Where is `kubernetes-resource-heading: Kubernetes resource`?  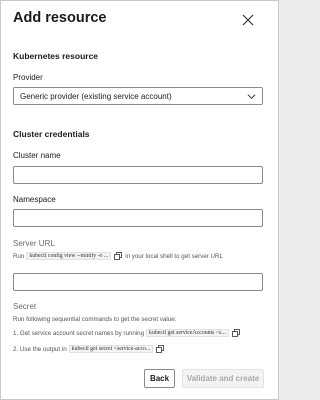 kubernetes-resource-heading: Kubernetes resource is located at coordinates (56, 56).